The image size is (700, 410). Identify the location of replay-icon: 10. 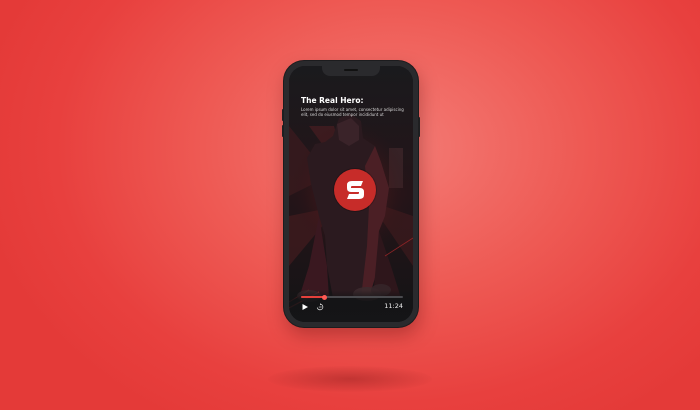
(320, 307).